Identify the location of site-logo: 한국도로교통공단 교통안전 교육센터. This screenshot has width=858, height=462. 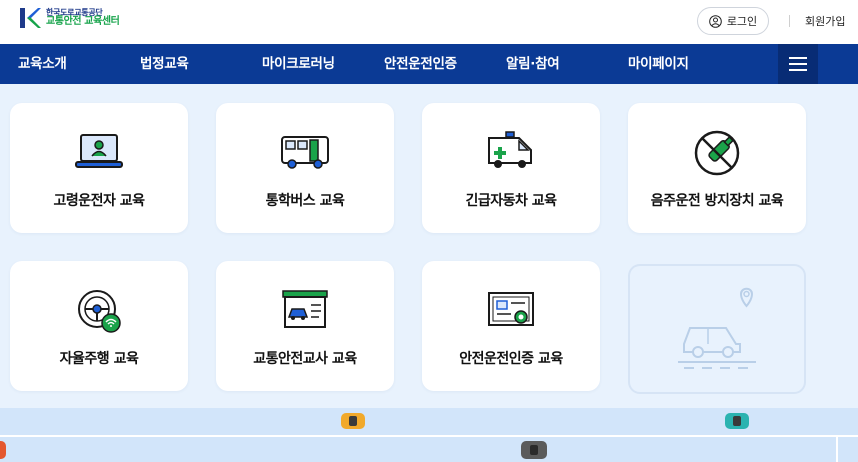
(69, 18).